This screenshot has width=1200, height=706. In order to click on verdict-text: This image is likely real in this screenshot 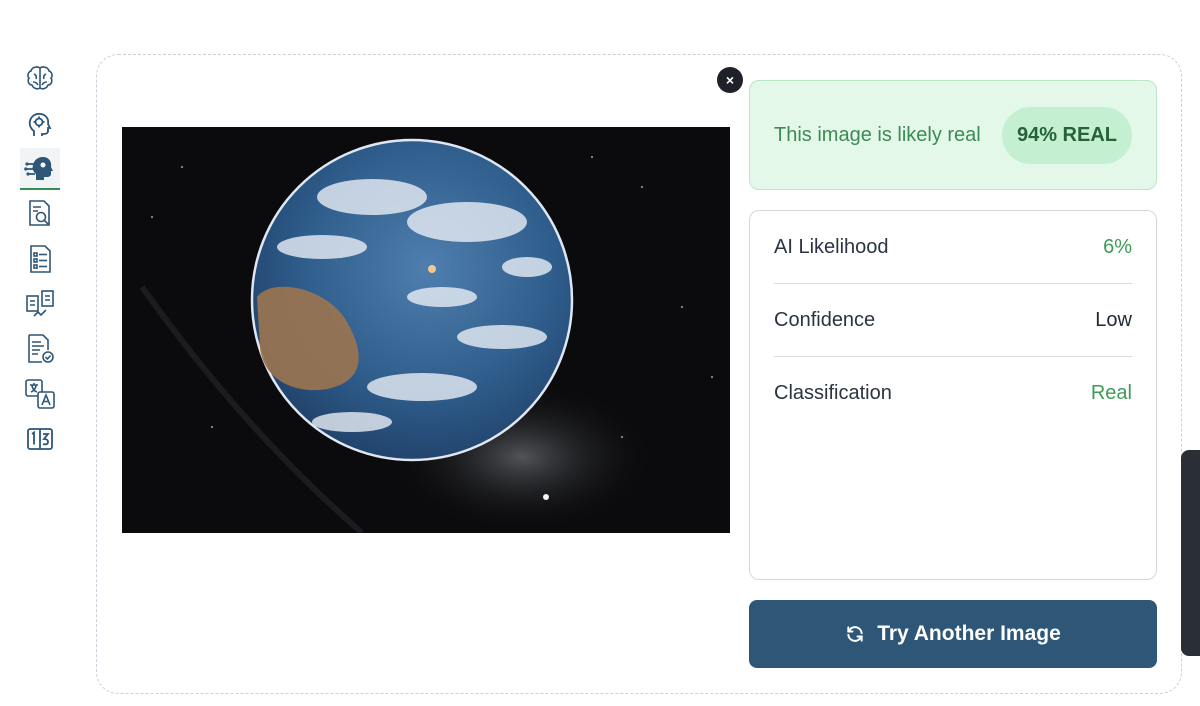, I will do `click(877, 134)`.